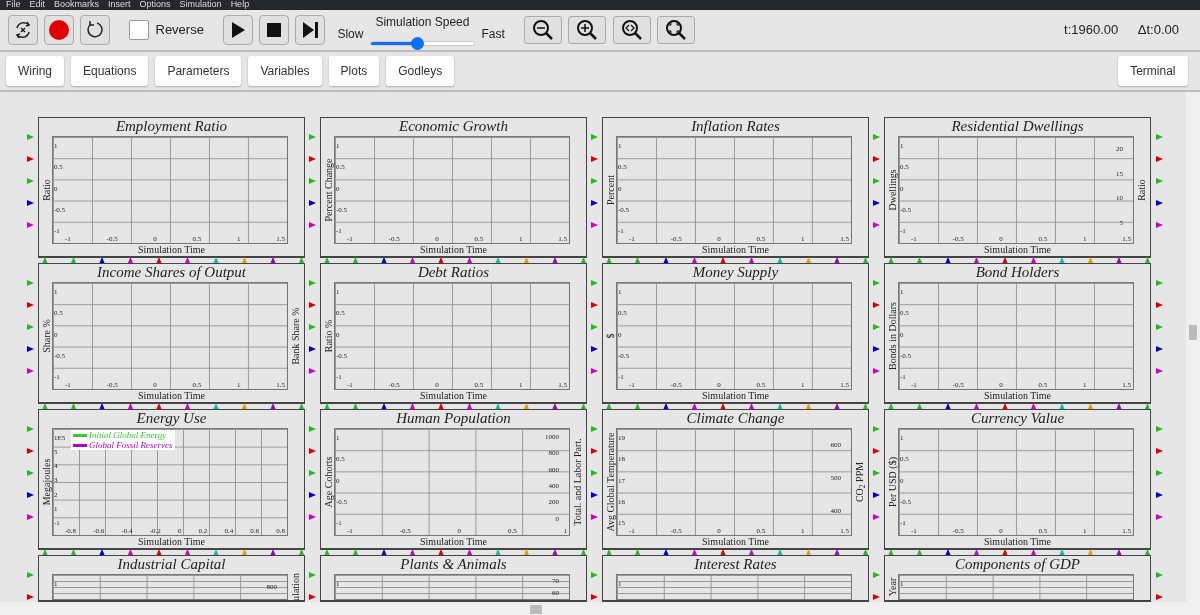 This screenshot has width=1200, height=615. What do you see at coordinates (1017, 419) in the screenshot?
I see `plot-title: Currency Value` at bounding box center [1017, 419].